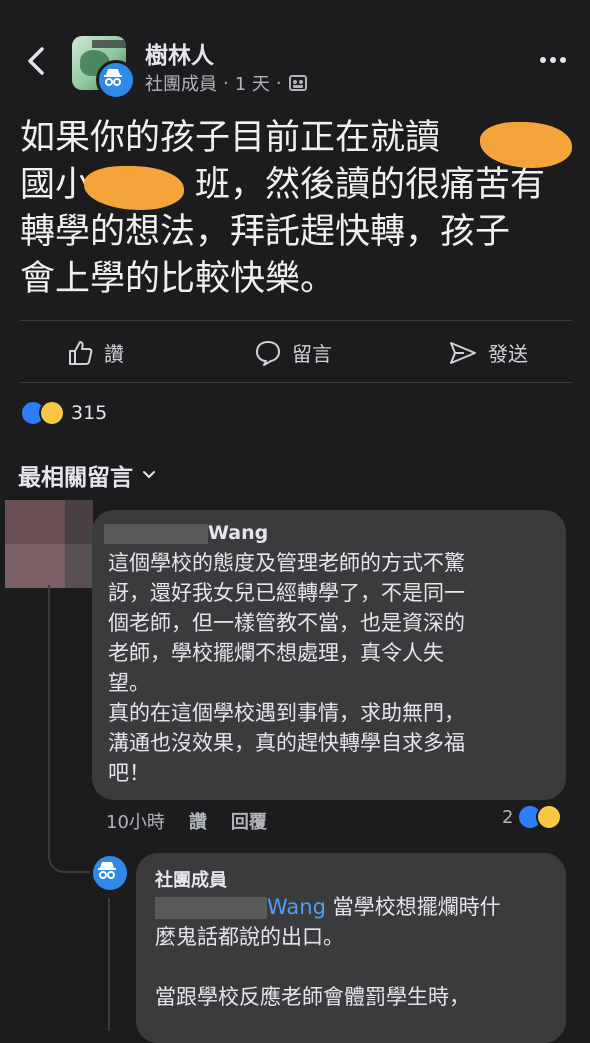 The width and height of the screenshot is (590, 1043). What do you see at coordinates (532, 817) in the screenshot?
I see `comment-reactions: 2` at bounding box center [532, 817].